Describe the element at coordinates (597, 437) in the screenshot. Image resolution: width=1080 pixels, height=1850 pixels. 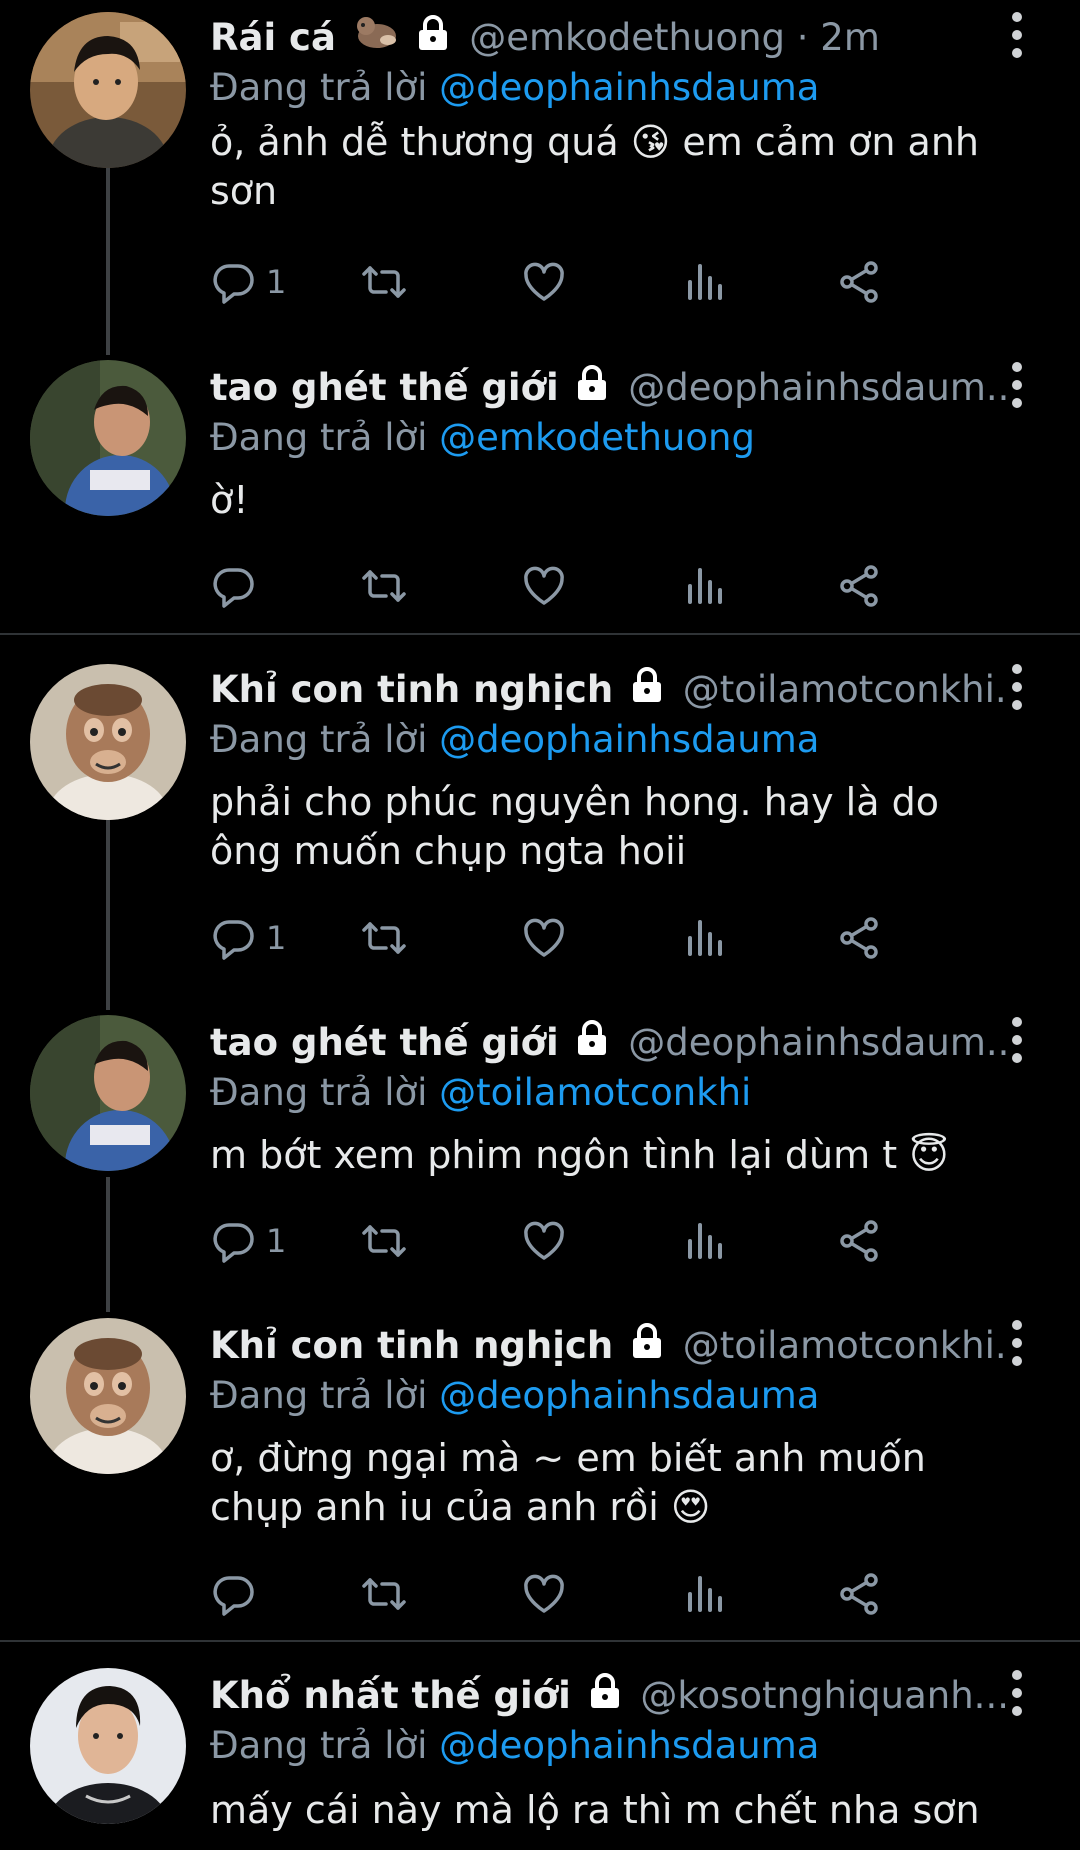
I see `mention-link: @emkodethuong` at that location.